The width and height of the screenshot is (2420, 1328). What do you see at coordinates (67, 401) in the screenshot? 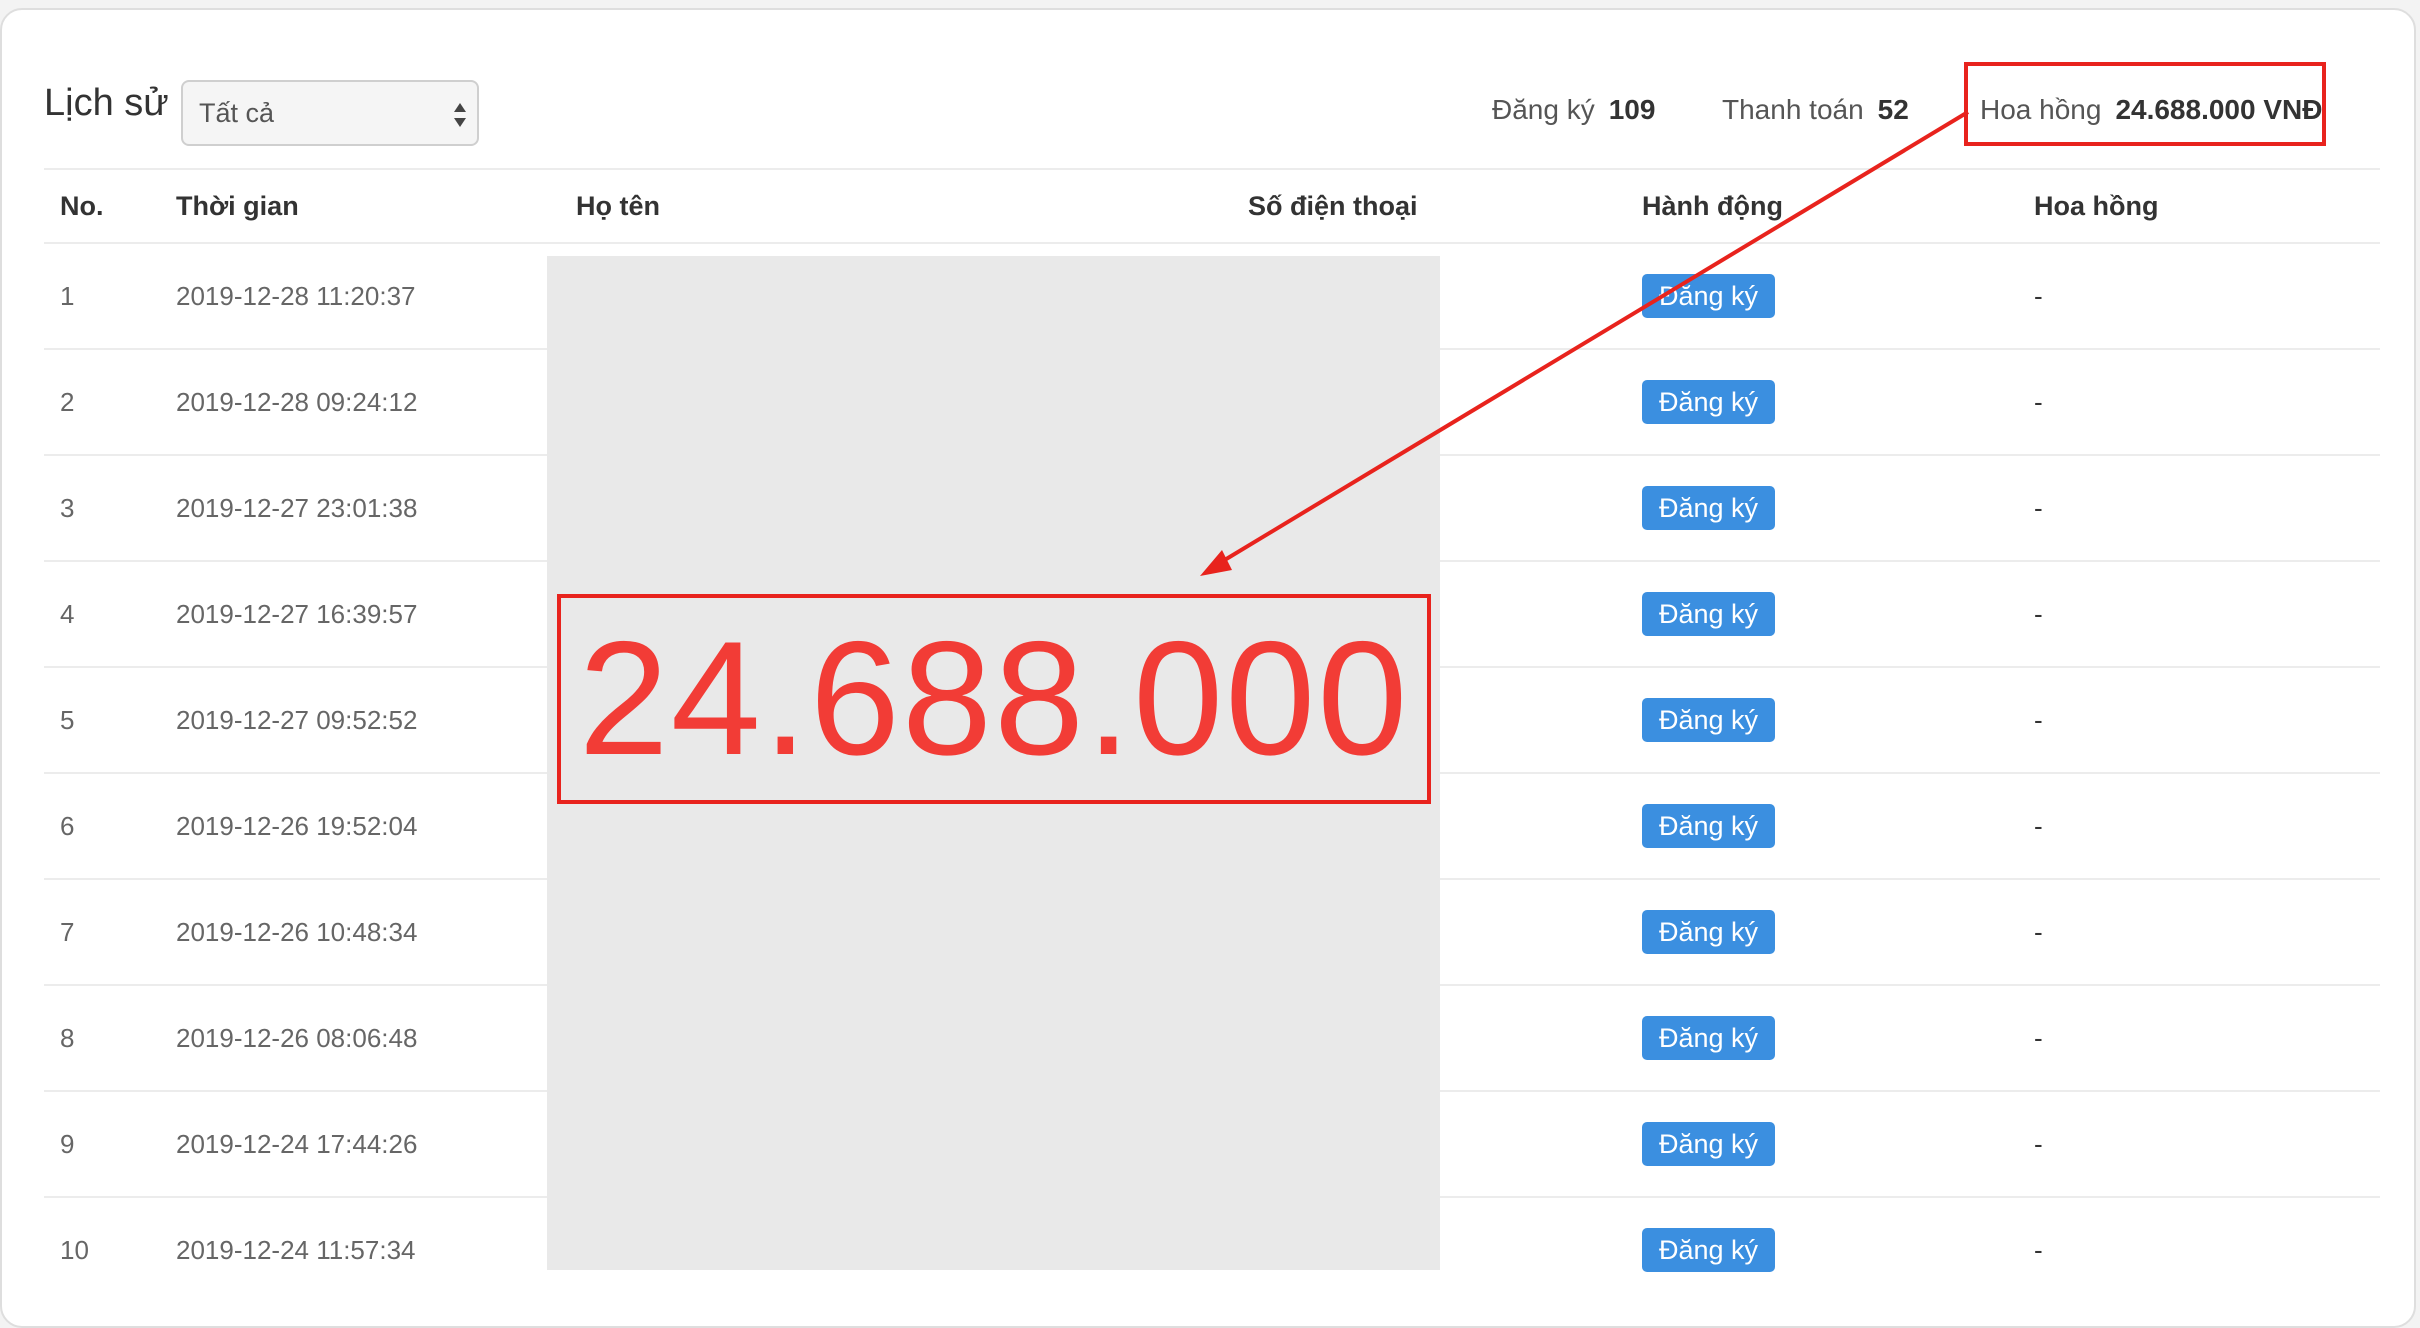
I see `row-no: 2` at bounding box center [67, 401].